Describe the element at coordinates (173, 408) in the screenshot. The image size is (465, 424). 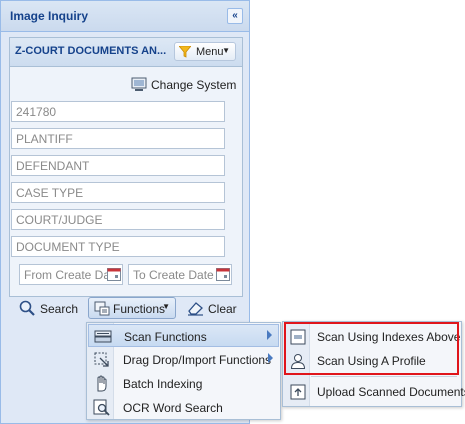
I see `menu-item-label: OCR Word Search` at that location.